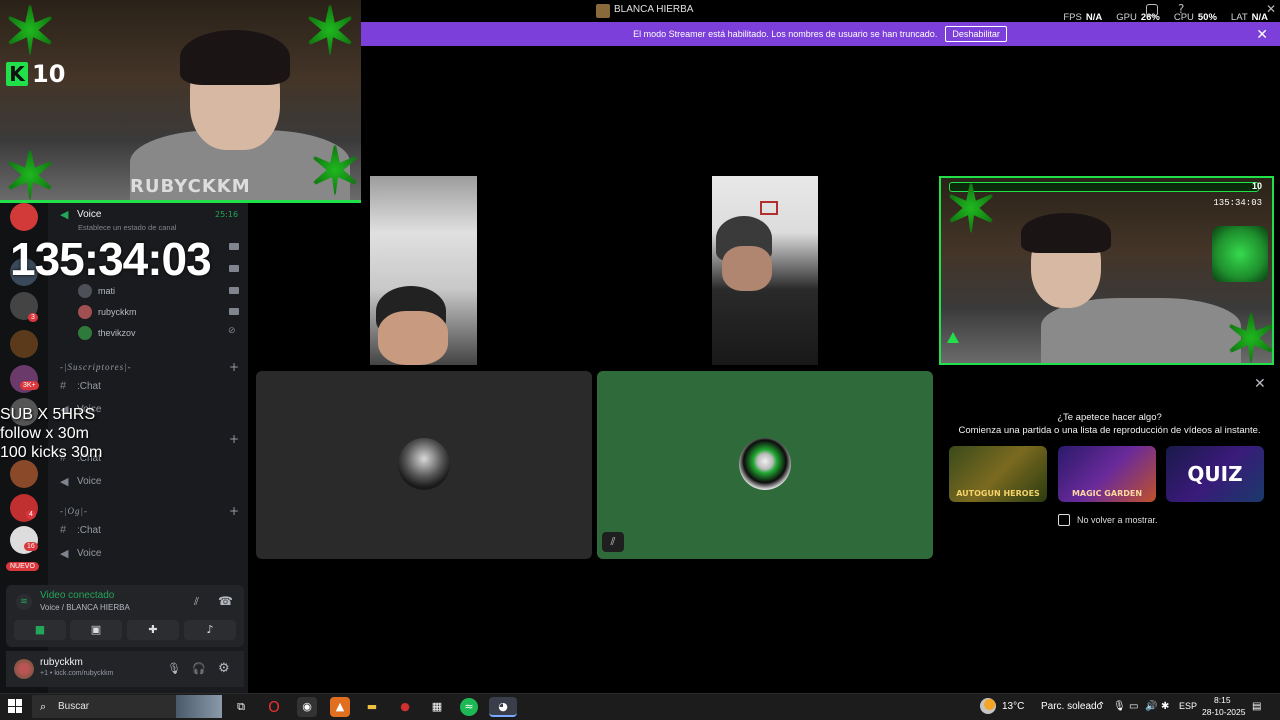 The width and height of the screenshot is (1280, 720). What do you see at coordinates (372, 707) in the screenshot?
I see `file-explorer-icon: ▬` at bounding box center [372, 707].